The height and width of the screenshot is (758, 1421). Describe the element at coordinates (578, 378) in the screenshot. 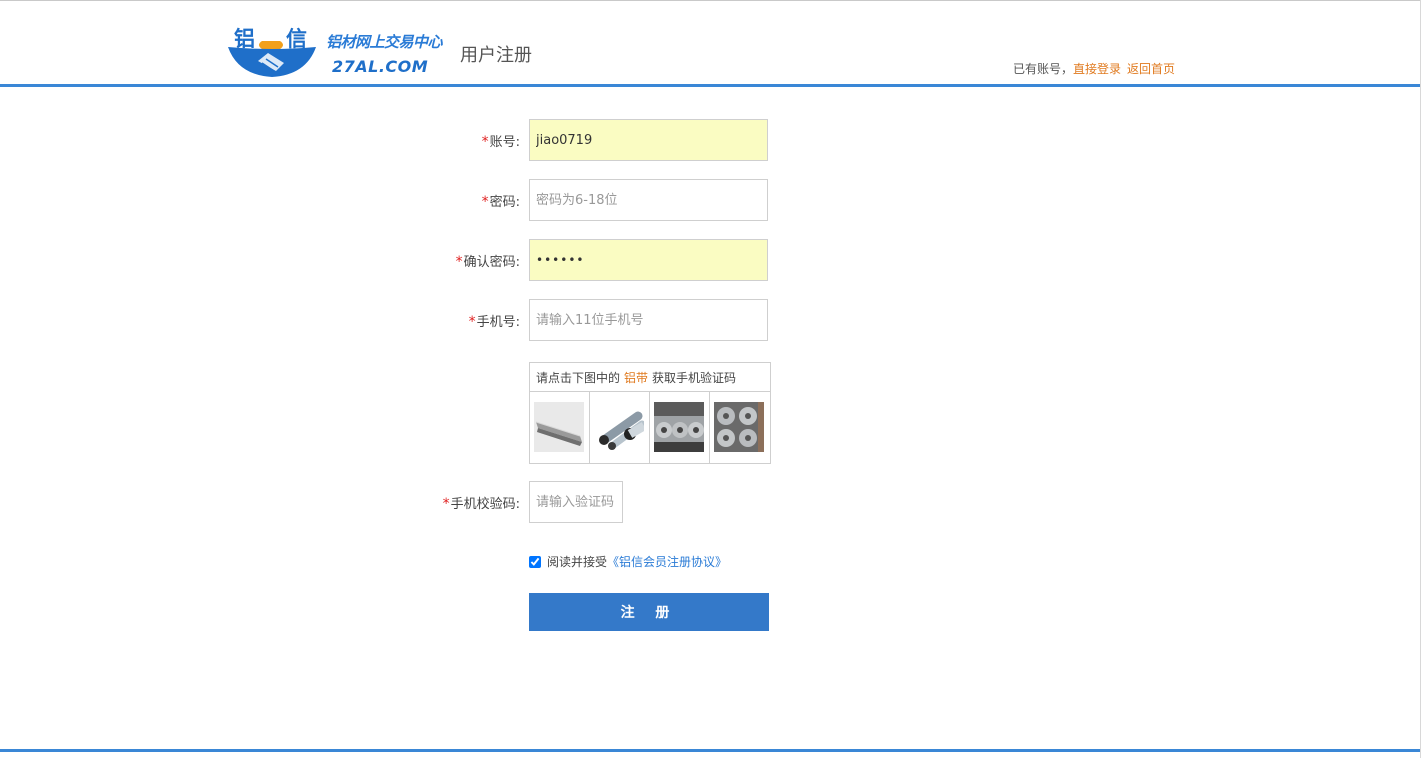

I see `captcha-tip-prefix: 请点击下图中的` at that location.